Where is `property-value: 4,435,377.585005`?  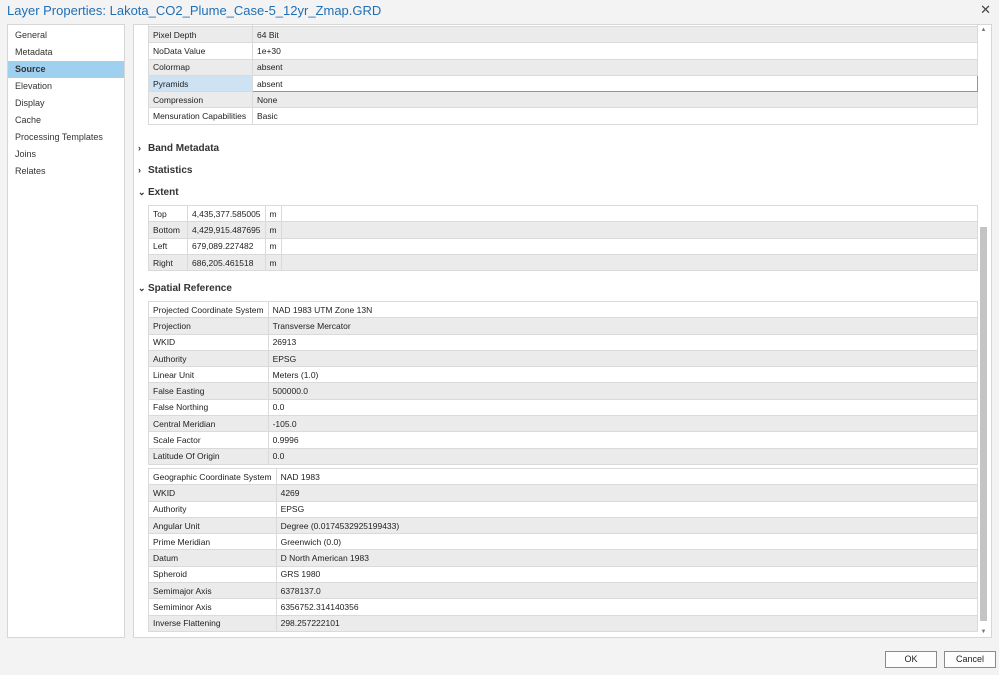
property-value: 4,435,377.585005 is located at coordinates (226, 213).